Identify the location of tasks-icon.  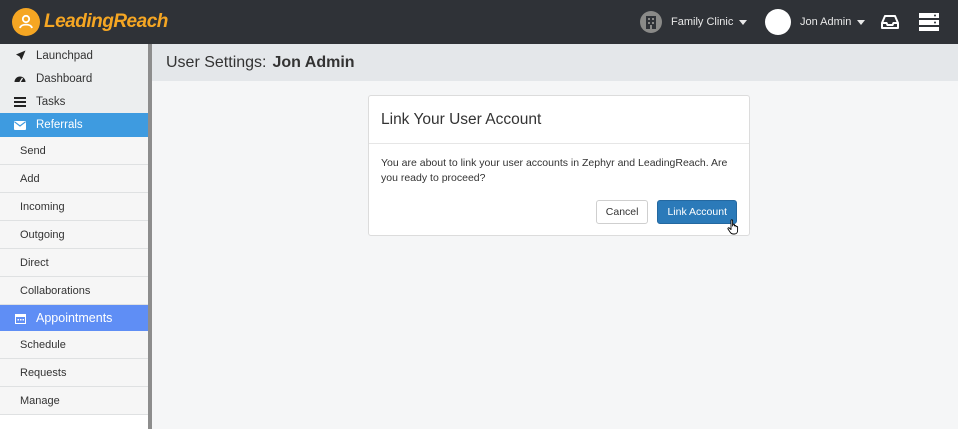
(20, 102).